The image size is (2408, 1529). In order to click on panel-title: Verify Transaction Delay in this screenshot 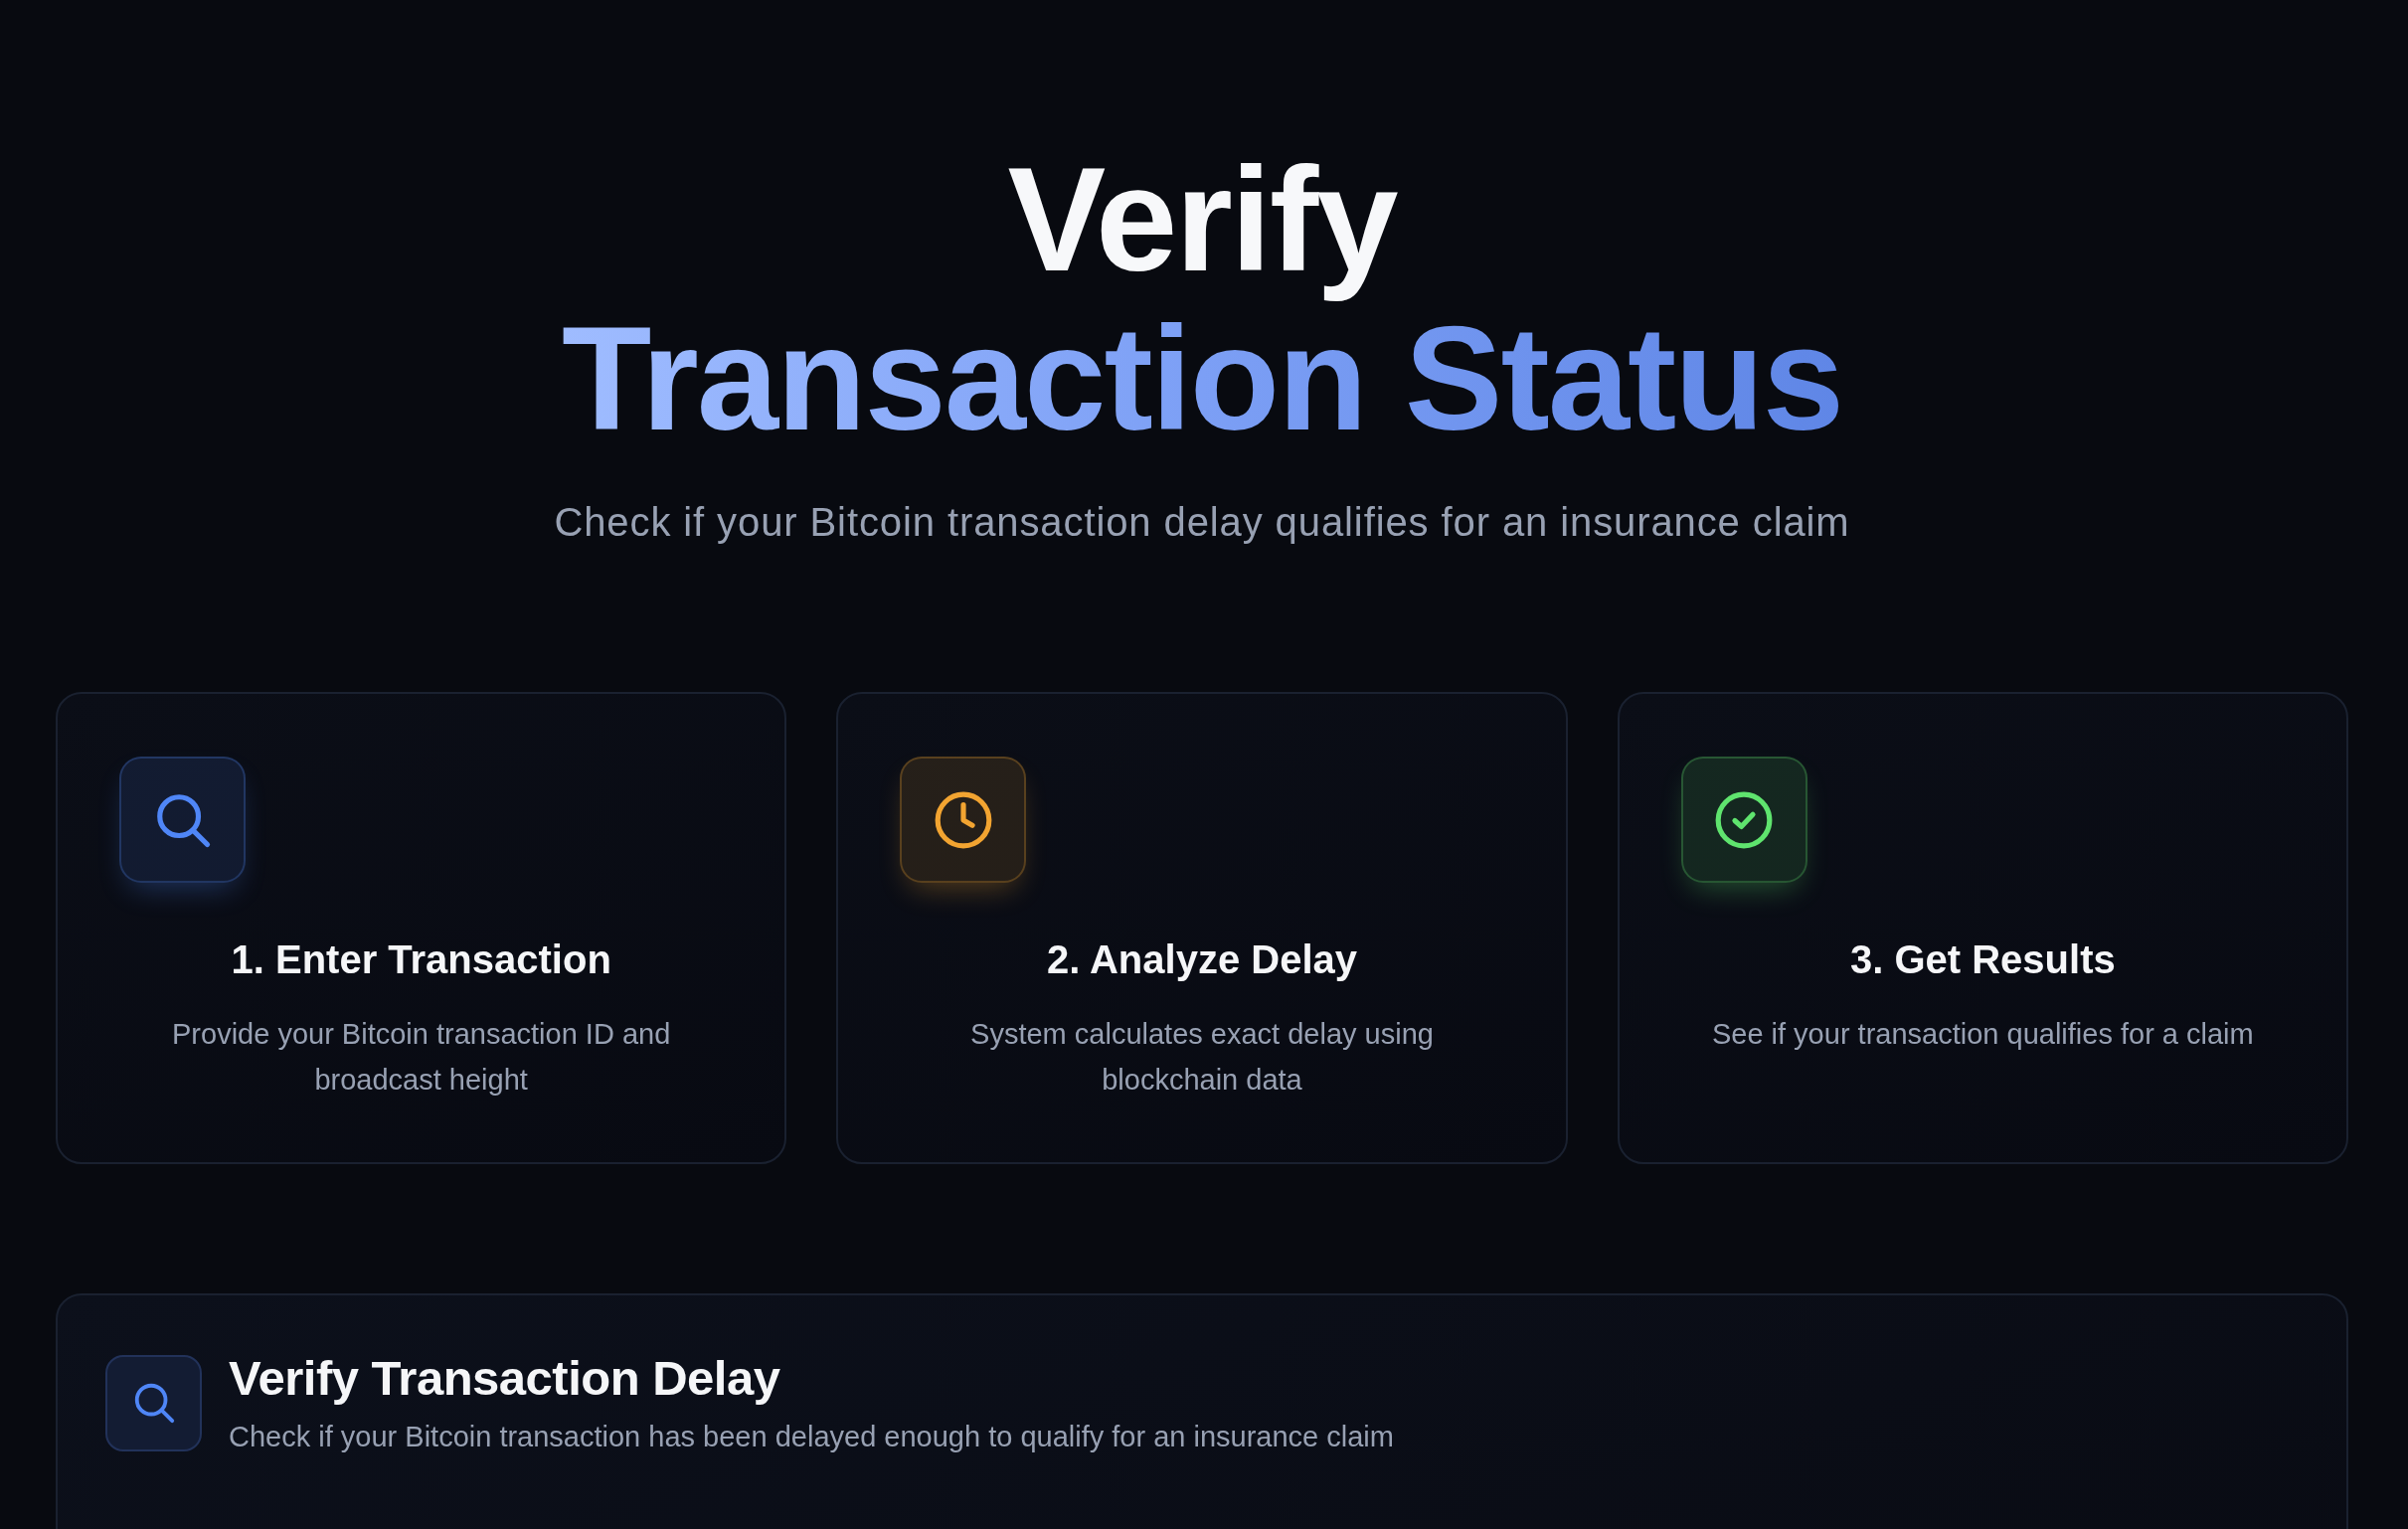, I will do `click(504, 1378)`.